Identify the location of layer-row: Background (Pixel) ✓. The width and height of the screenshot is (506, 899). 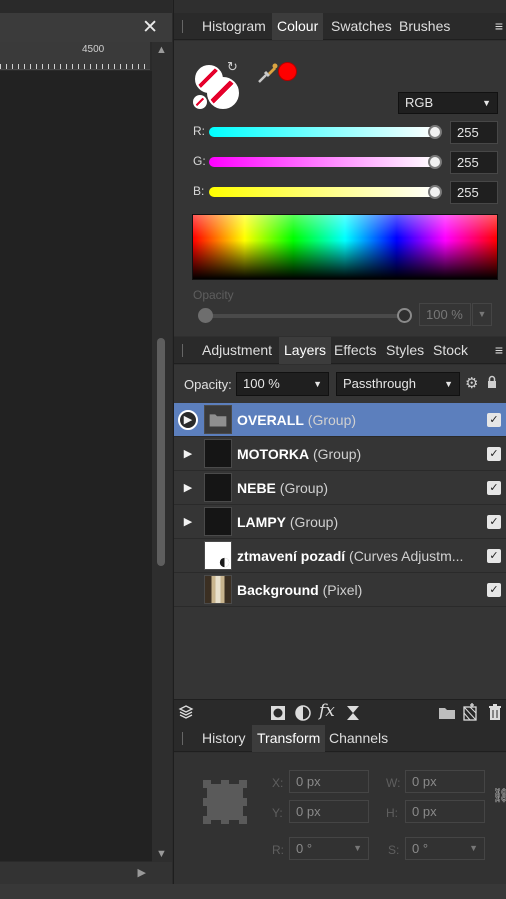
(340, 590).